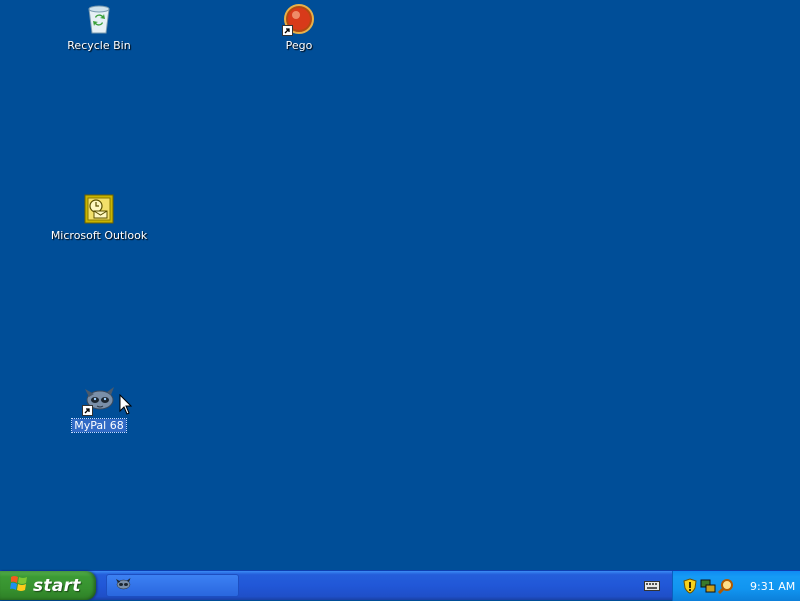 The image size is (800, 601). Describe the element at coordinates (126, 404) in the screenshot. I see `mouse-cursor-icon` at that location.